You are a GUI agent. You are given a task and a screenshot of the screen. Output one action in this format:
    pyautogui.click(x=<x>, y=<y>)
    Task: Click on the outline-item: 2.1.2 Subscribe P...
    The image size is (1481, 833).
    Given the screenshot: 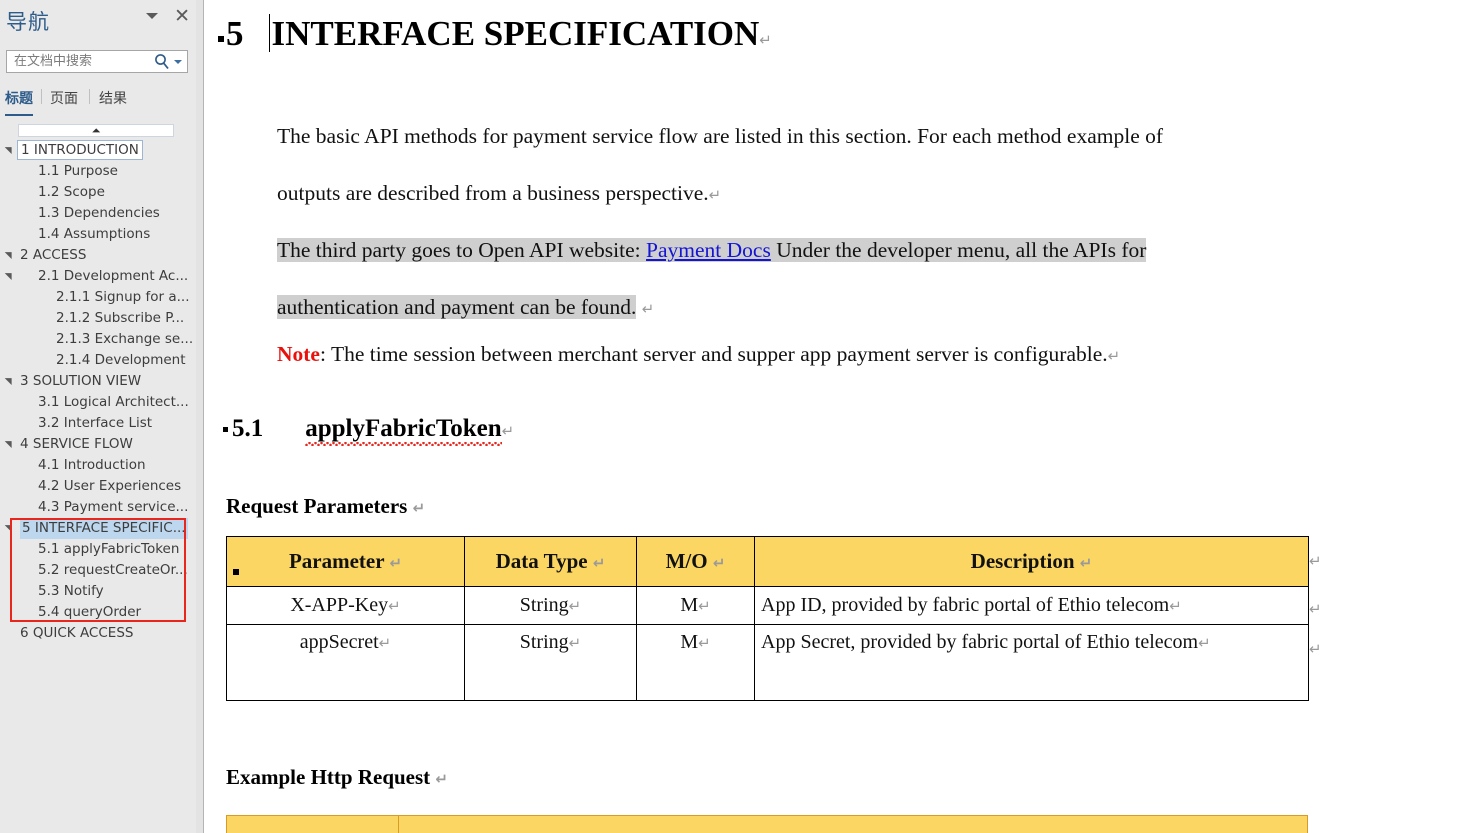 What is the action you would take?
    pyautogui.click(x=102, y=318)
    